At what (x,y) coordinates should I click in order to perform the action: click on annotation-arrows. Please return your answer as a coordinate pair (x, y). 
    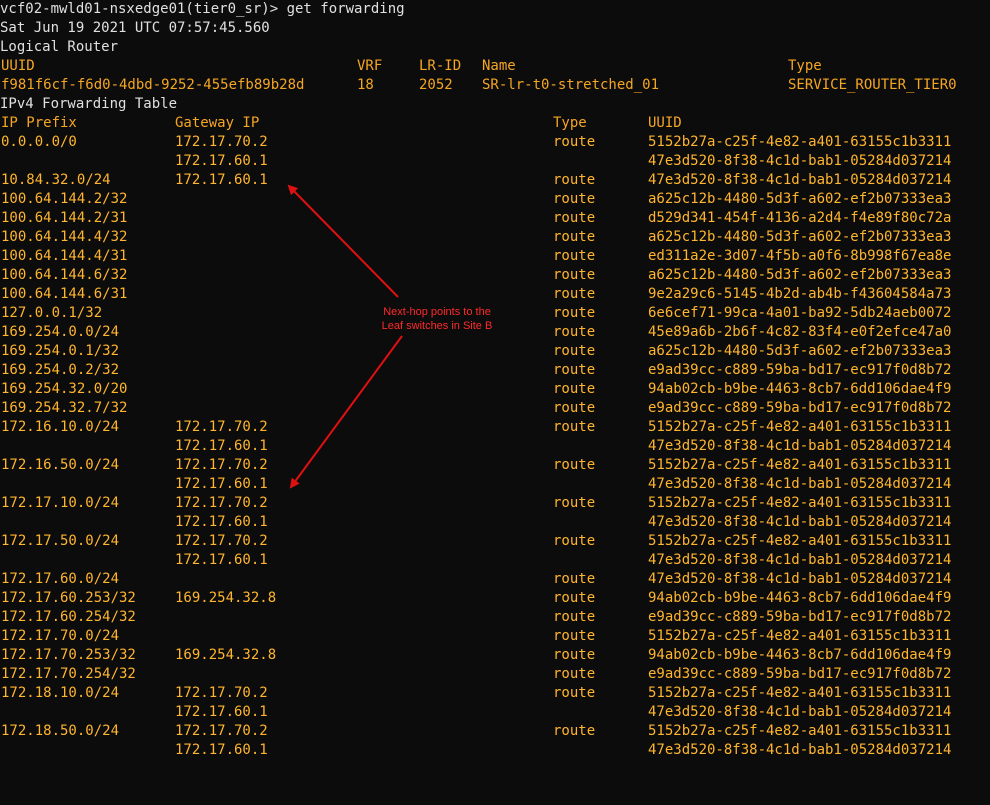
    Looking at the image, I should click on (345, 336).